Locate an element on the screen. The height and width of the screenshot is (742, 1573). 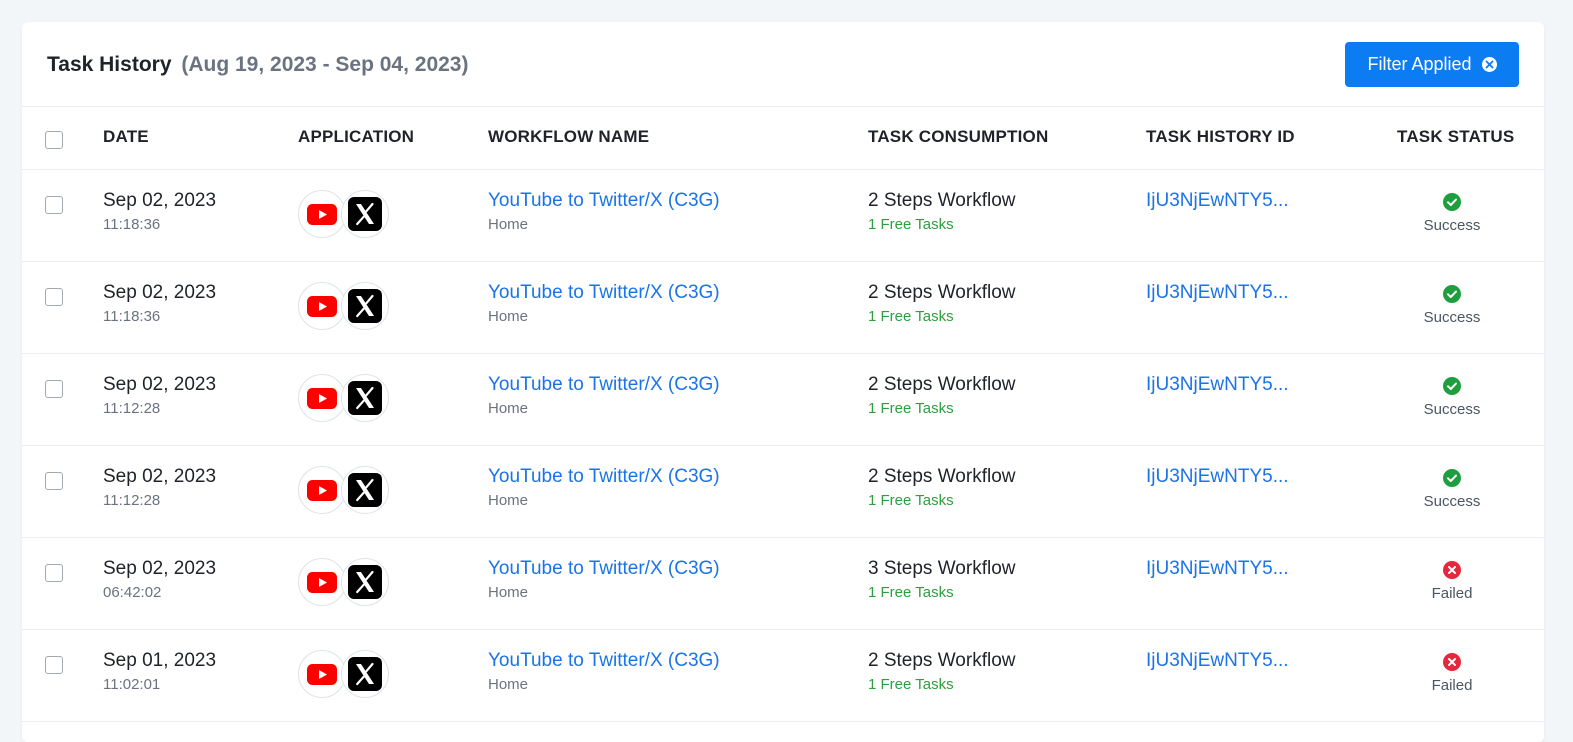
task-date: Sep 01, 2023 is located at coordinates (160, 660).